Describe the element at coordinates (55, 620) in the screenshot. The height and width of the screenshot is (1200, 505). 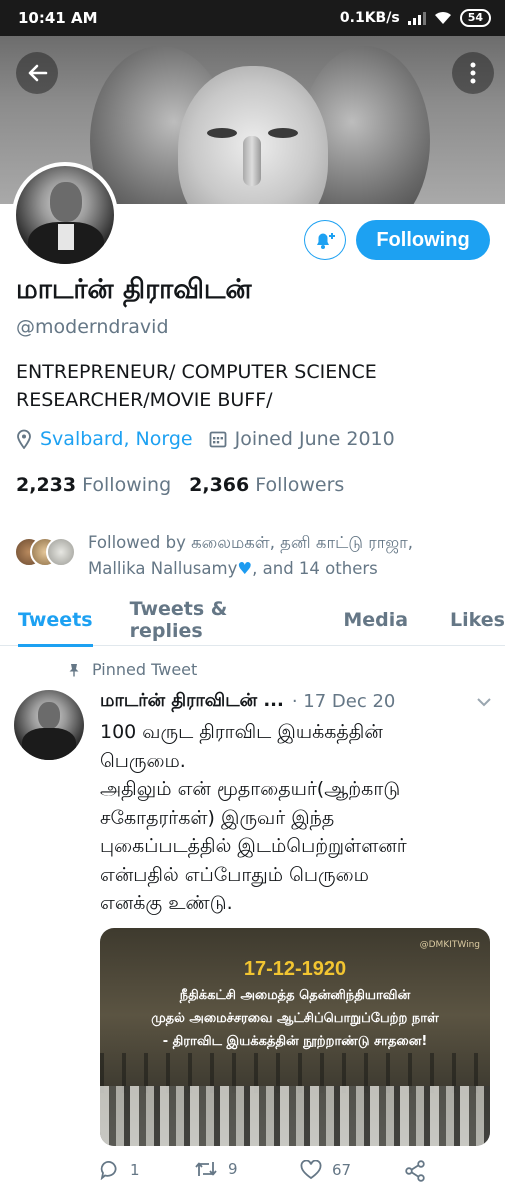
I see `tab-tweets: Tweets` at that location.